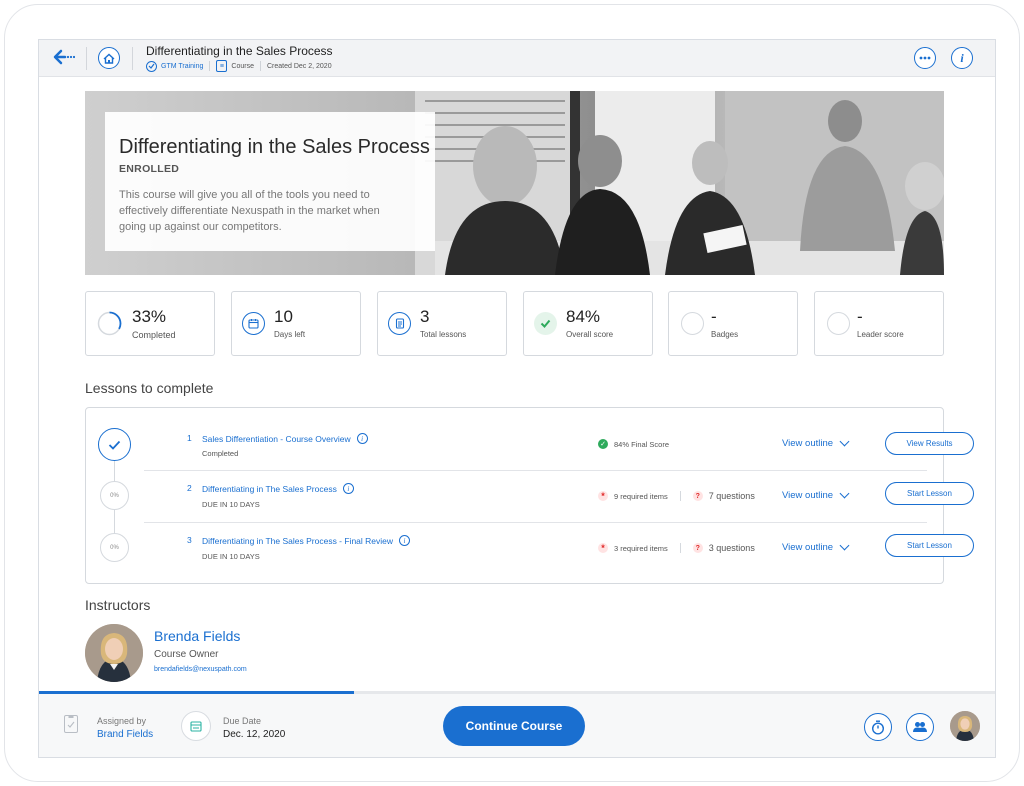 The width and height of the screenshot is (1024, 786). What do you see at coordinates (239, 51) in the screenshot?
I see `course-title: Differentiating in the Sales Process` at bounding box center [239, 51].